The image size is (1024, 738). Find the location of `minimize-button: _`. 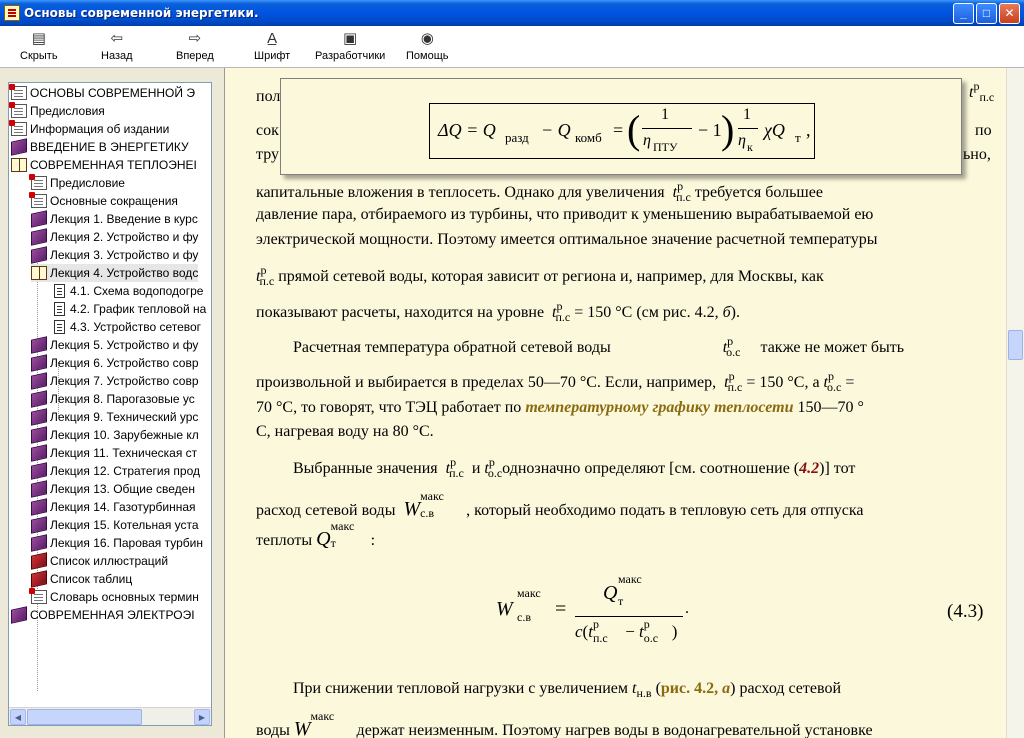

minimize-button: _ is located at coordinates (963, 13).